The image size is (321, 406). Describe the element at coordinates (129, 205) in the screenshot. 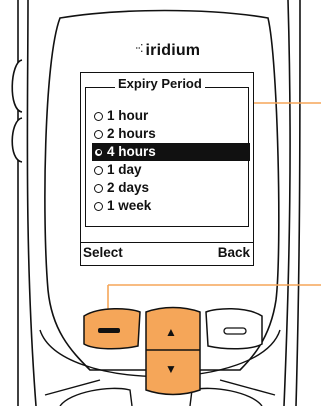

I see `option-label: 1 week` at that location.